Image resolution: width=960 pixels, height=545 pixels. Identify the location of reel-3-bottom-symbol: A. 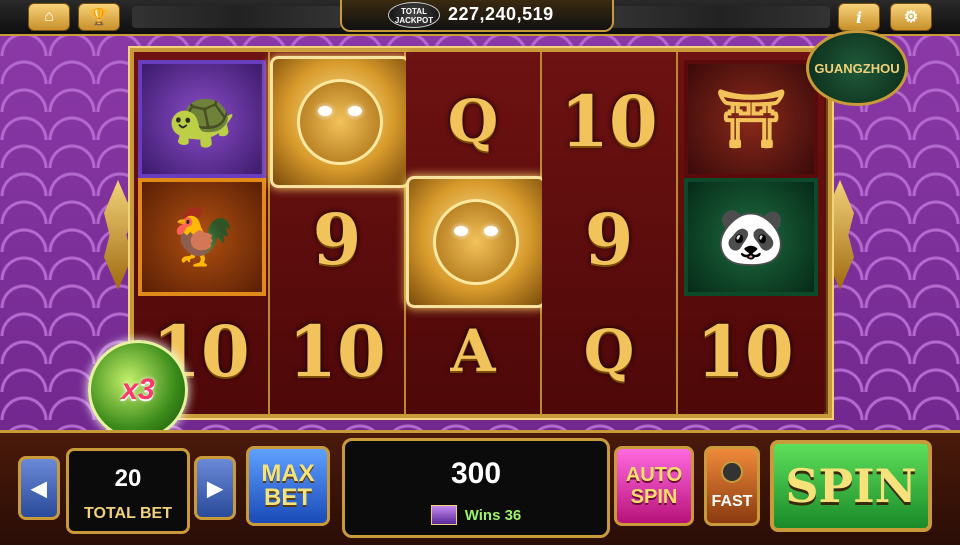
(473, 351).